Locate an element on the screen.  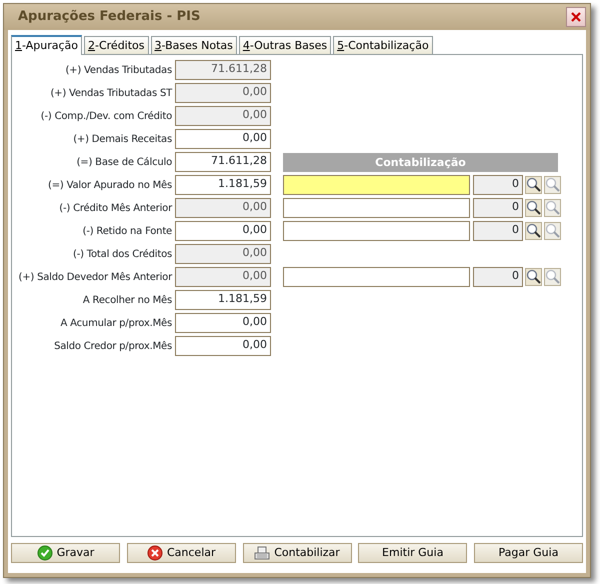
field-label: A Acumular p/prox.Mês is located at coordinates (116, 323).